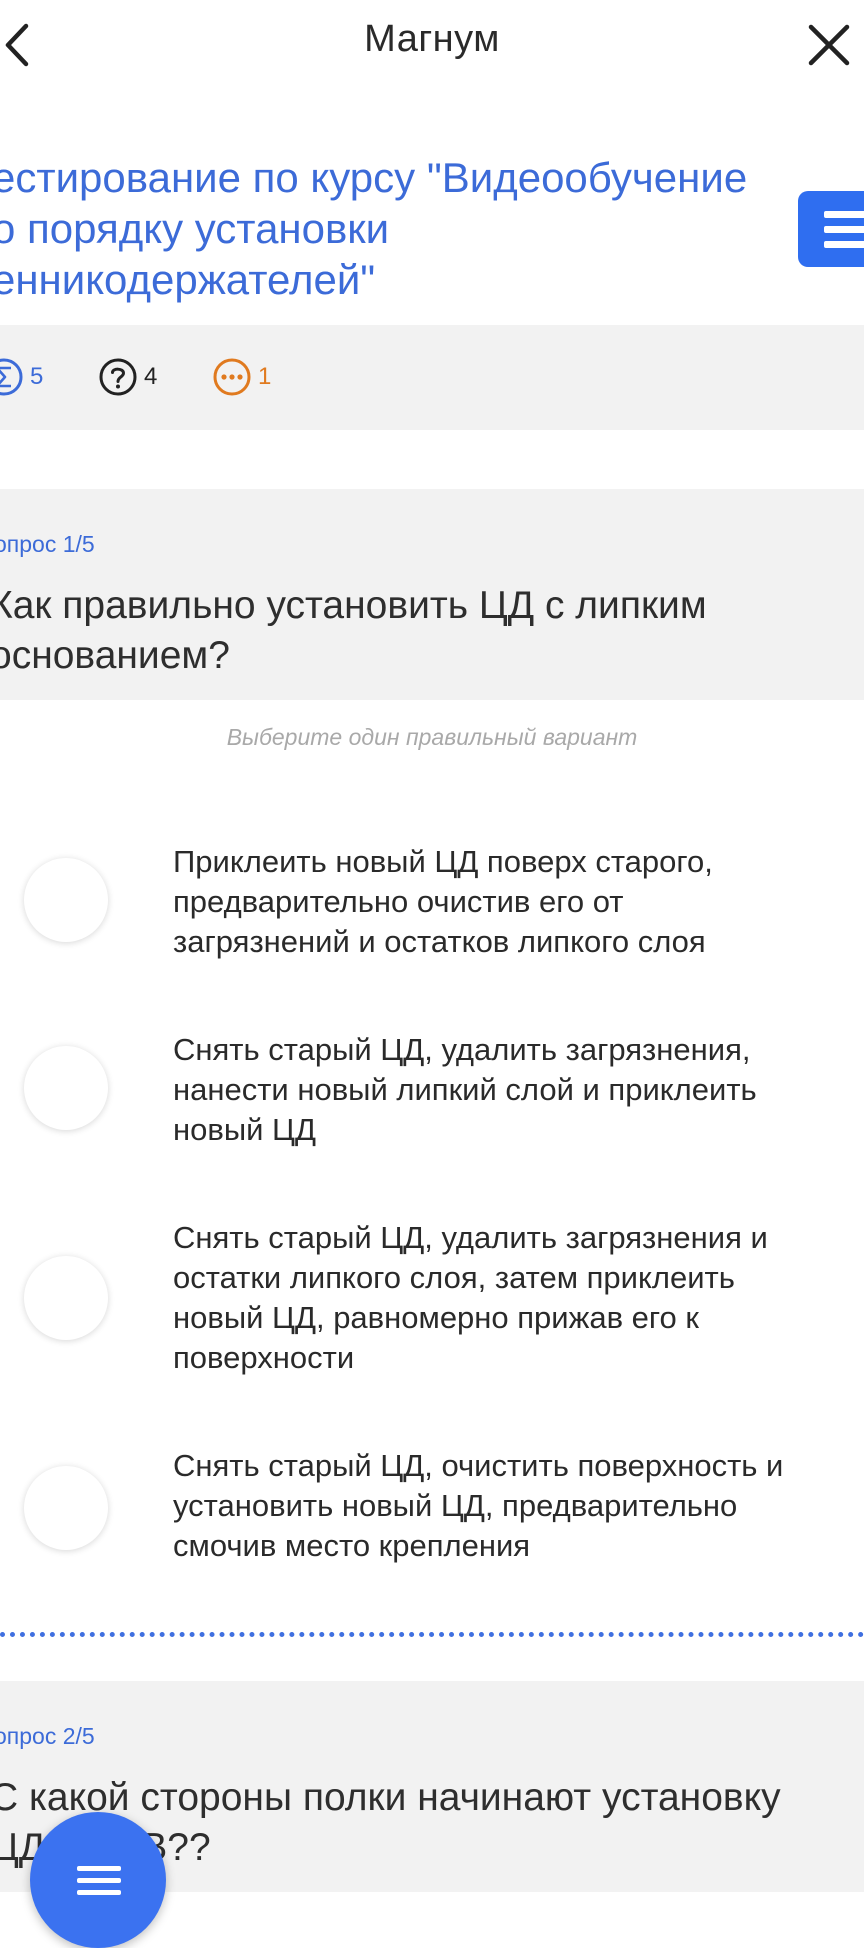 This screenshot has width=864, height=1948. I want to click on stat-pending: 1, so click(241, 377).